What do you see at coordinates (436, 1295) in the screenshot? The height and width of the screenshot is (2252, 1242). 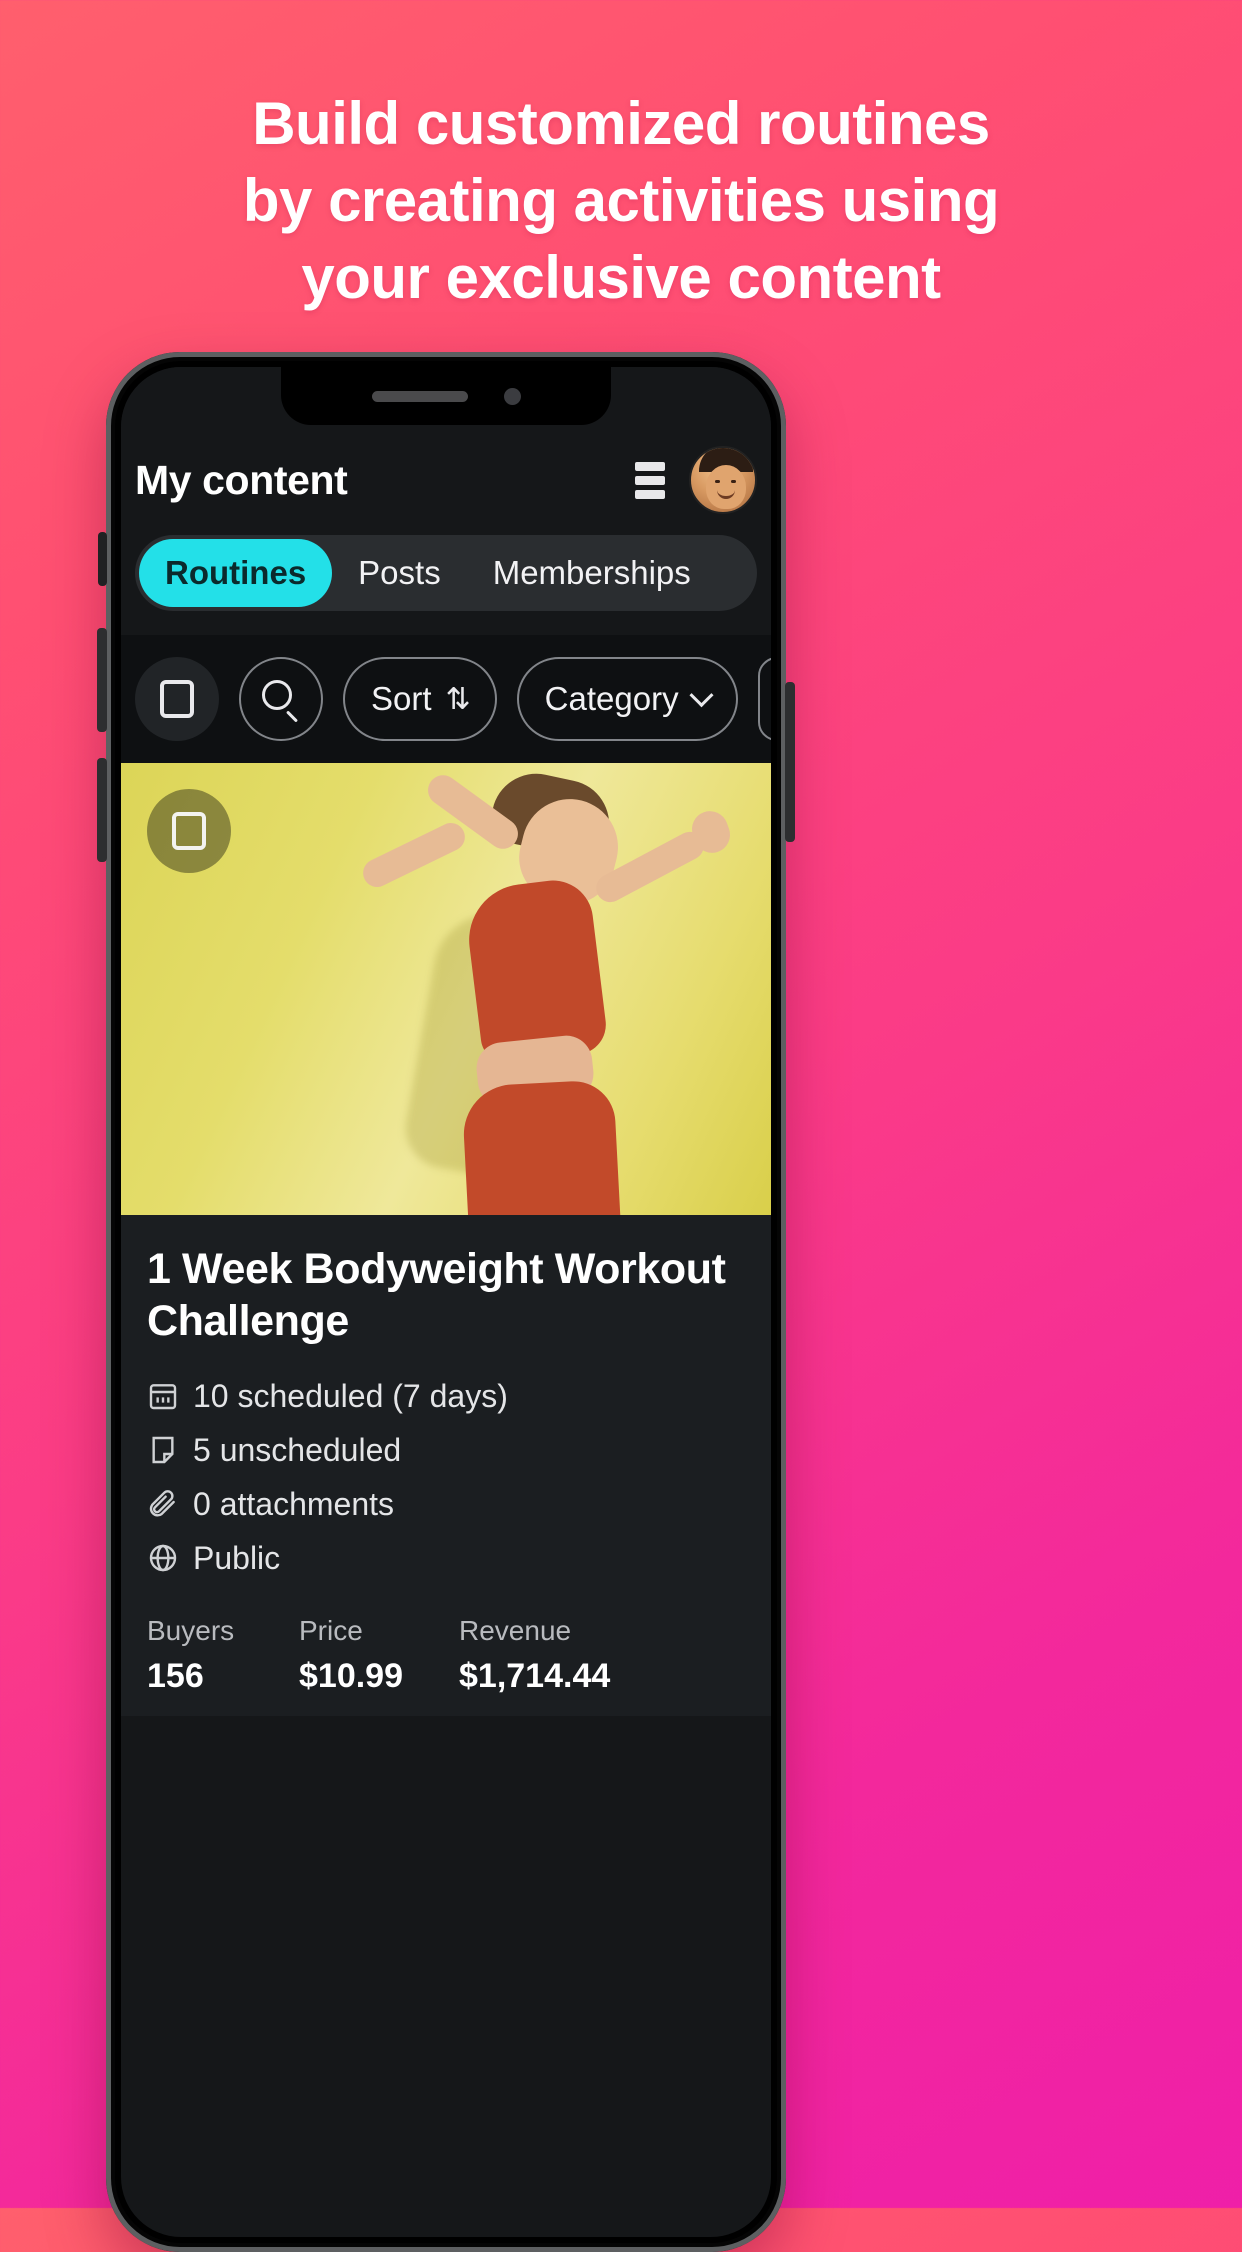 I see `routine-title: 1 Week Bodyweight Workout Challenge` at bounding box center [436, 1295].